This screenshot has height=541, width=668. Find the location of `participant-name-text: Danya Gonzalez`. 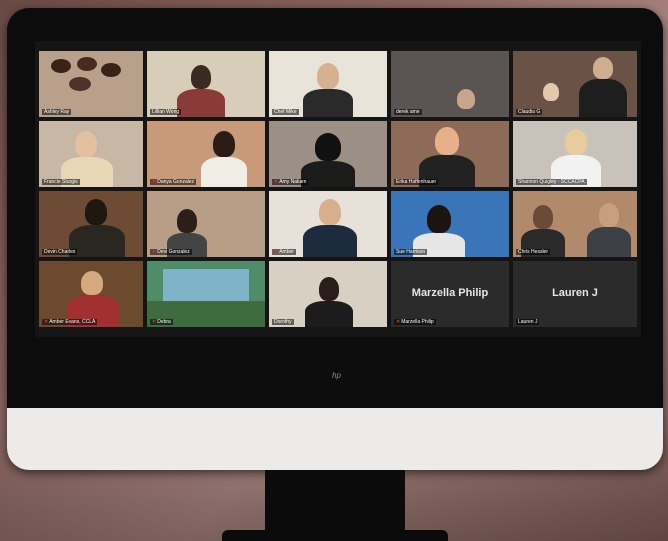

participant-name-text: Danya Gonzalez is located at coordinates (176, 182).